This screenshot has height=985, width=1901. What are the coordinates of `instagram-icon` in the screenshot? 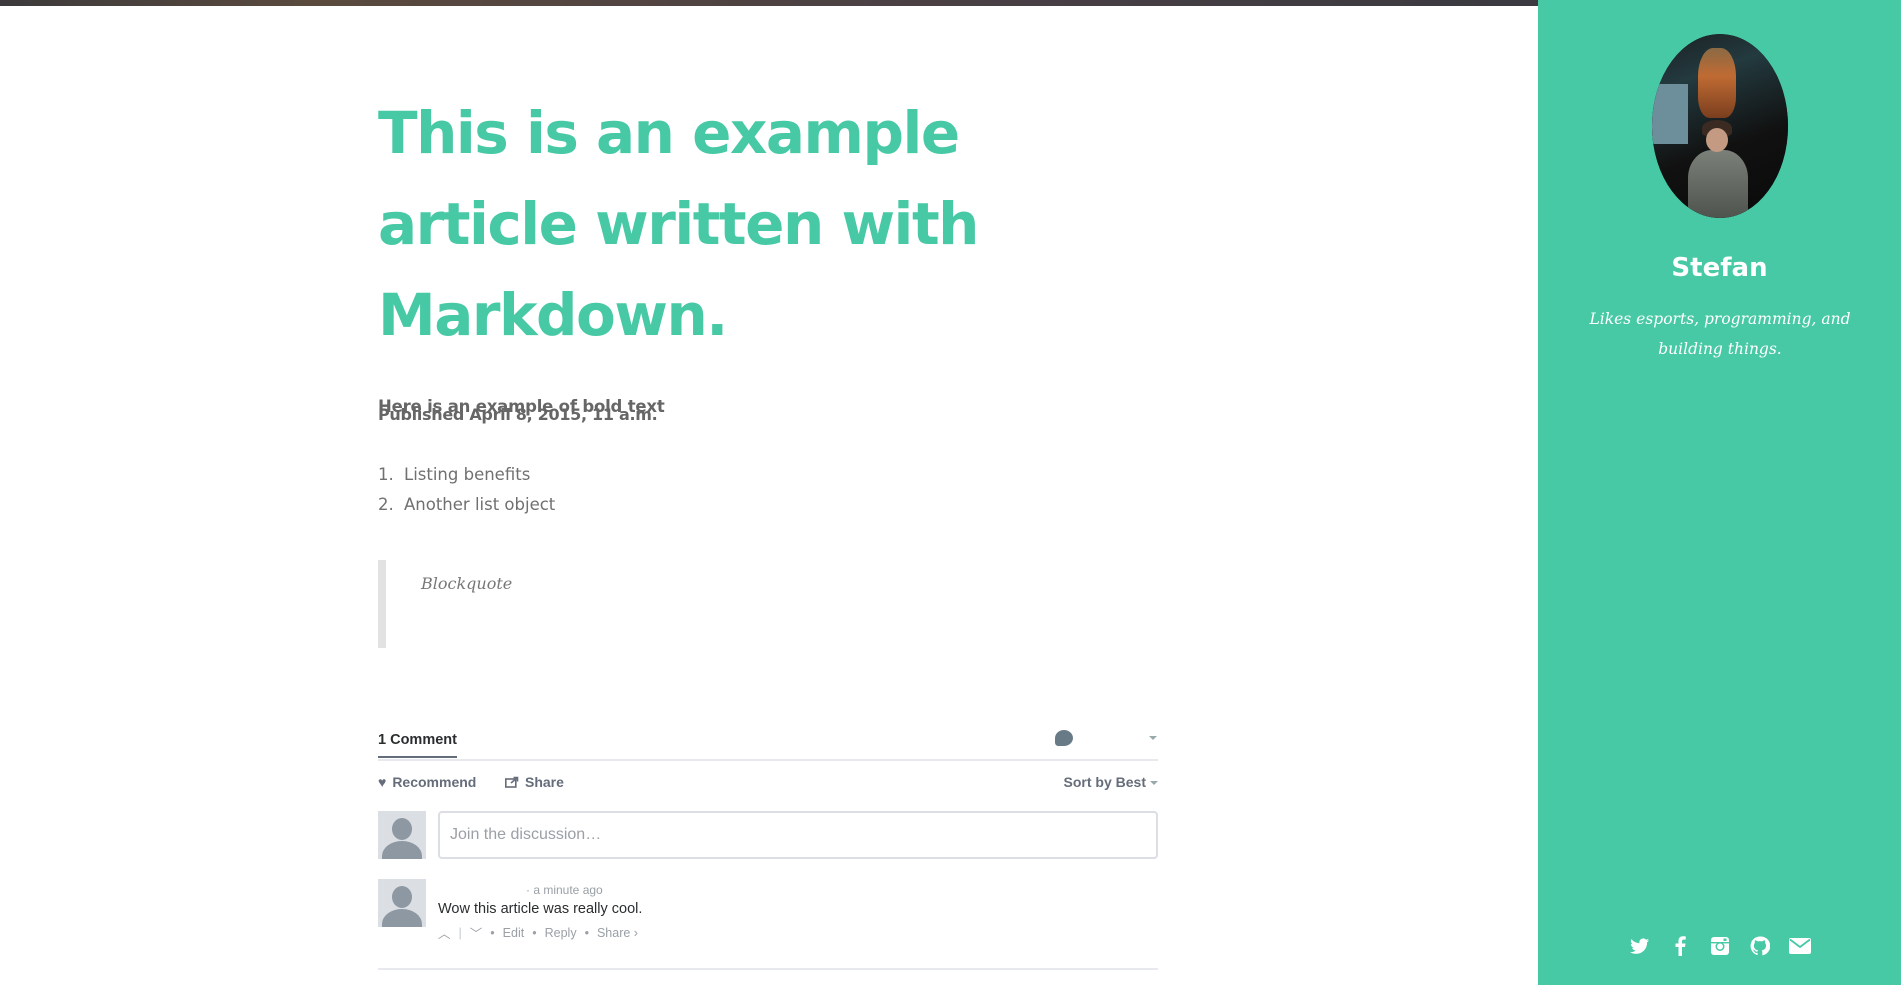 It's located at (1720, 946).